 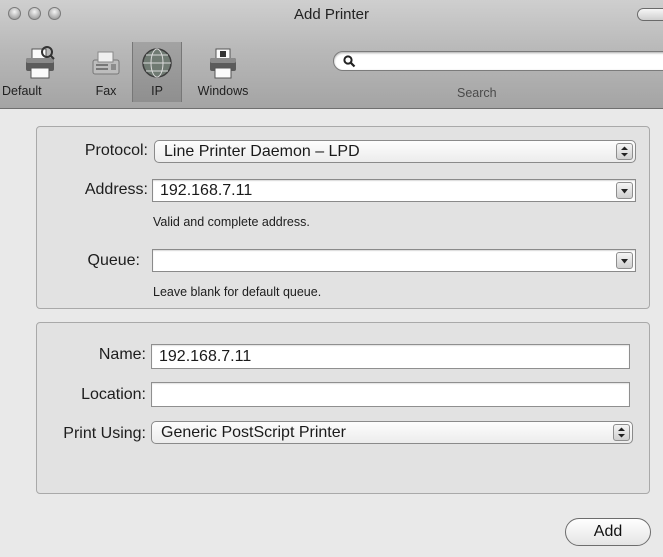 I want to click on toolbar-item-label: Default, so click(x=22, y=91).